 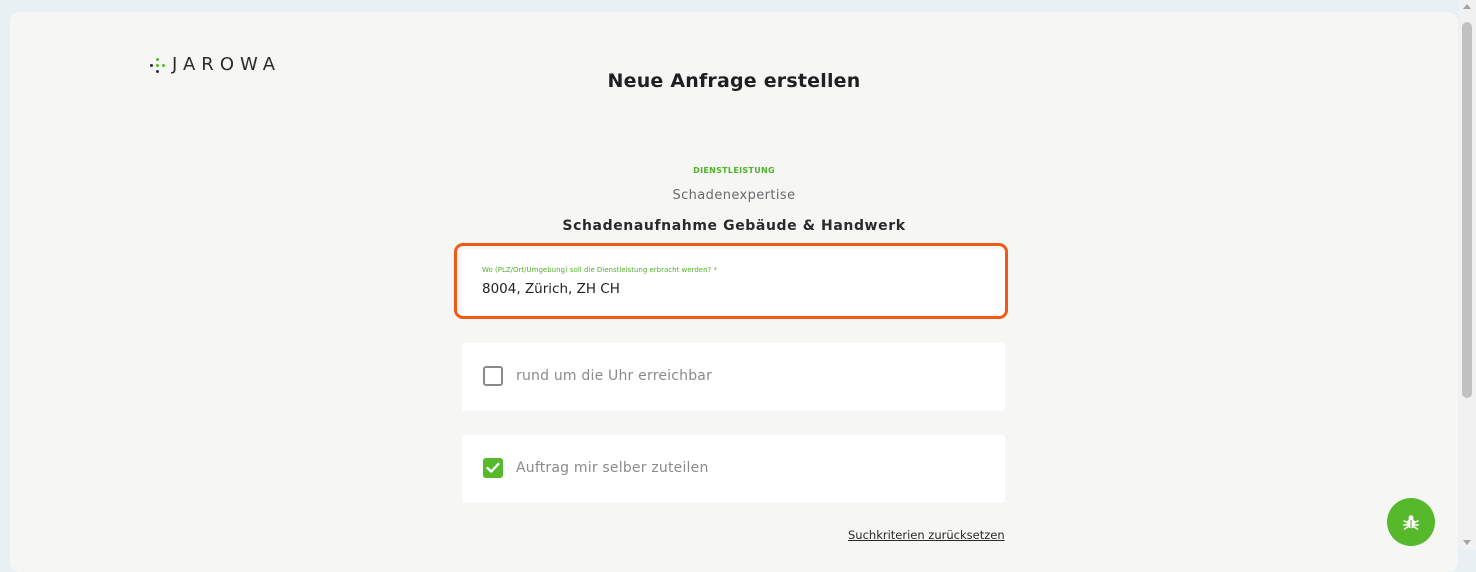 What do you see at coordinates (734, 170) in the screenshot?
I see `service-category-kicker: DIENSTLEISTUNG` at bounding box center [734, 170].